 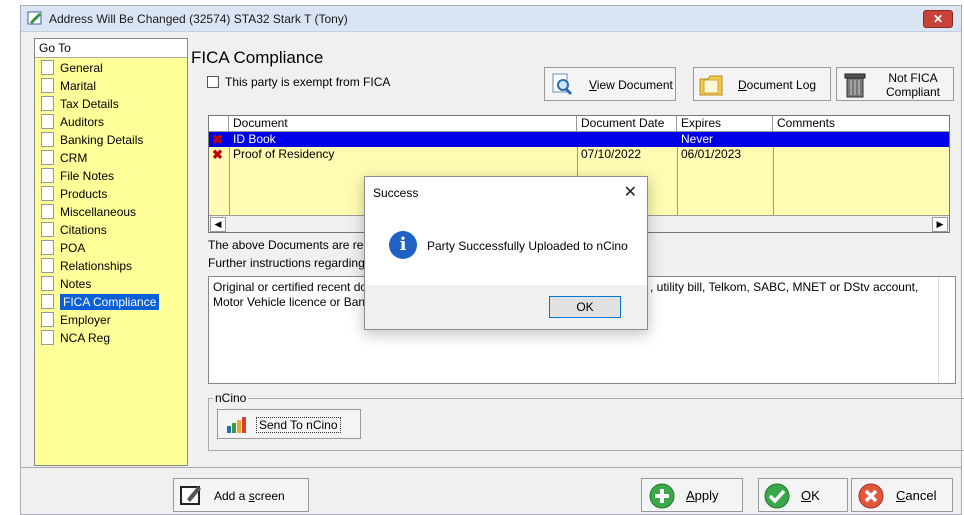 I want to click on close-window-button: ✕, so click(x=938, y=19).